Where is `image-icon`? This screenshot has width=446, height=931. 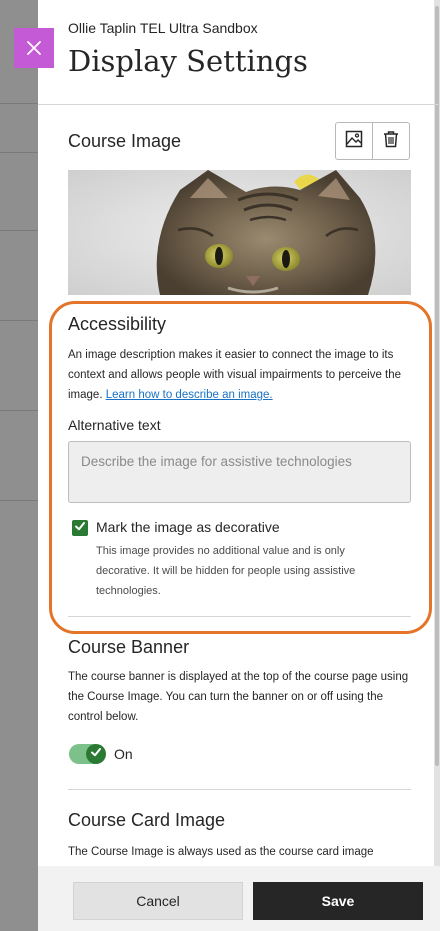
image-icon is located at coordinates (354, 141).